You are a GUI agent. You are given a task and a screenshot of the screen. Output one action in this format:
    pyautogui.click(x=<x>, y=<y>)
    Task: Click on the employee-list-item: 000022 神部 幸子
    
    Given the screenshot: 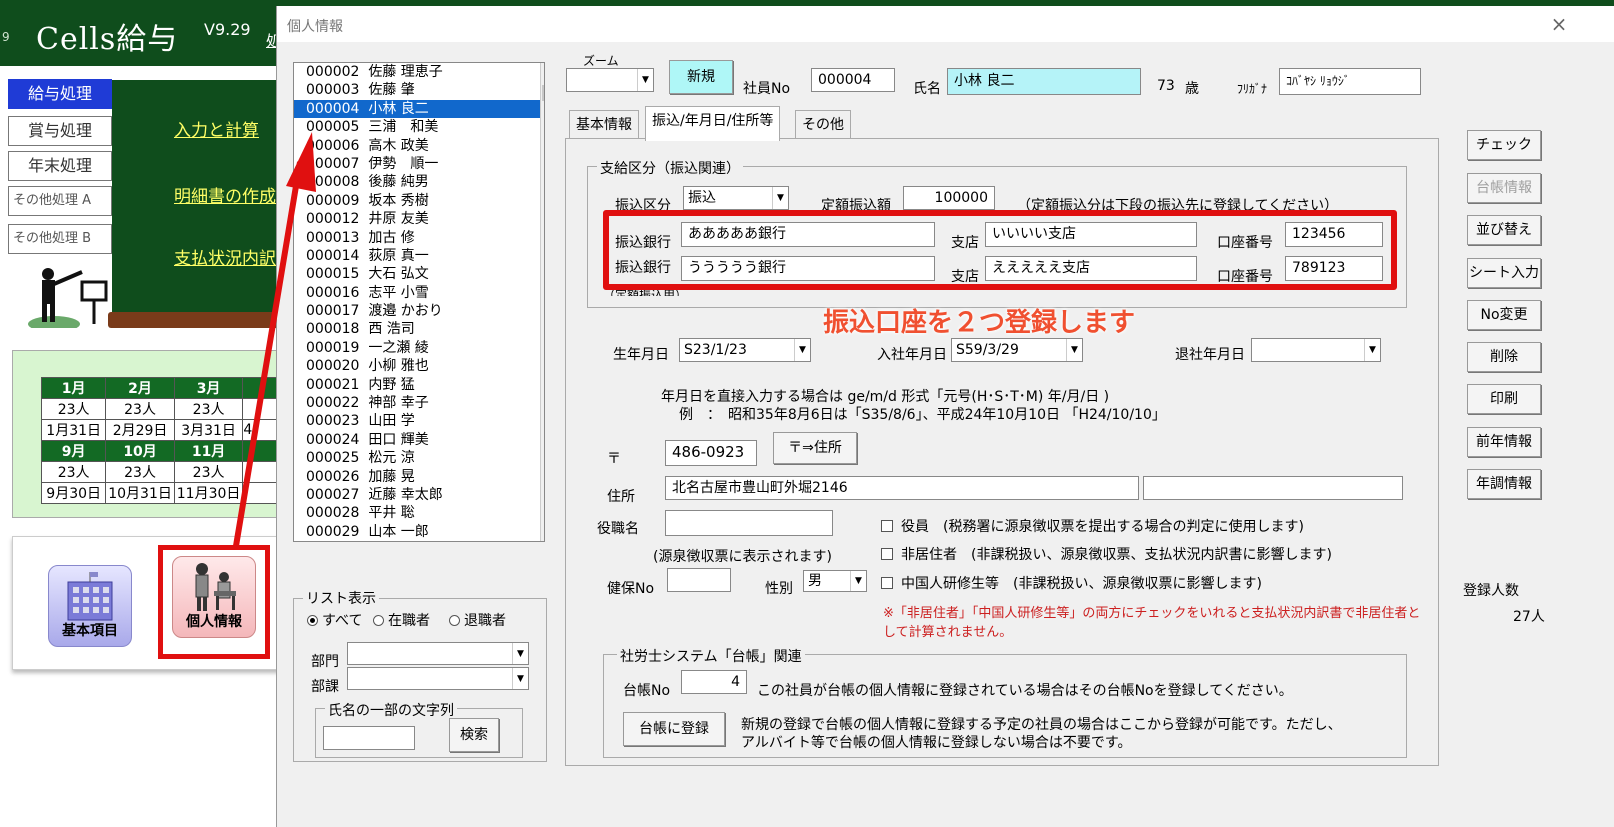 What is the action you would take?
    pyautogui.click(x=419, y=403)
    